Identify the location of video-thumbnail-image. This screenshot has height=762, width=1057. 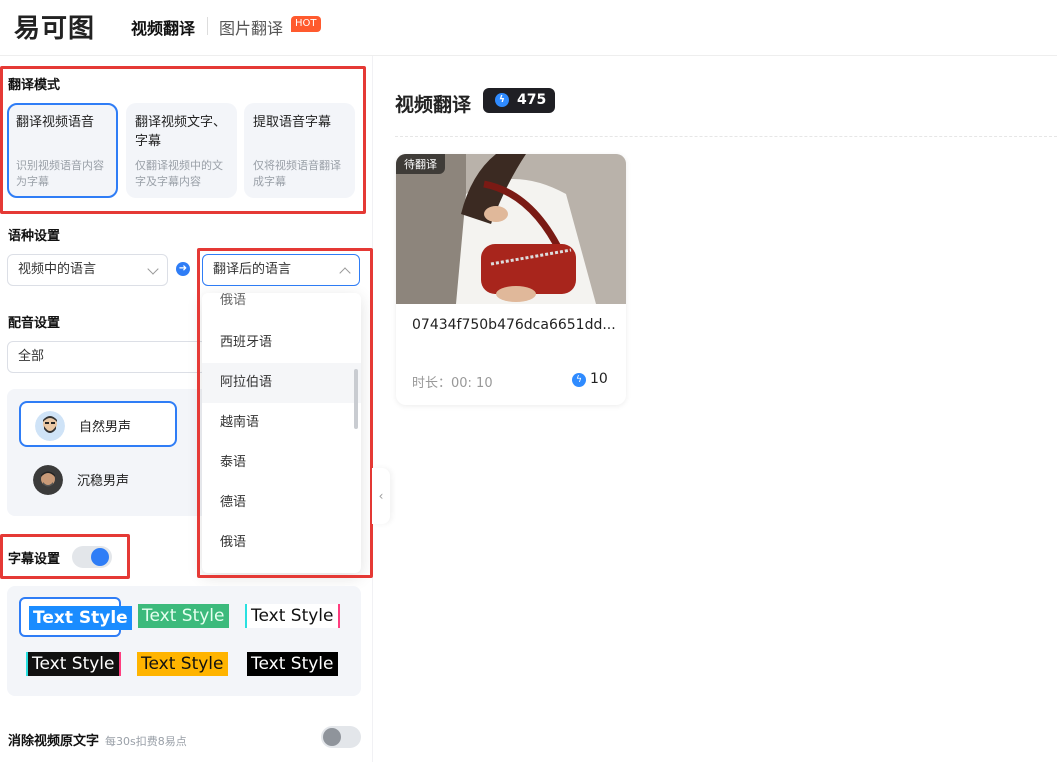
(511, 229).